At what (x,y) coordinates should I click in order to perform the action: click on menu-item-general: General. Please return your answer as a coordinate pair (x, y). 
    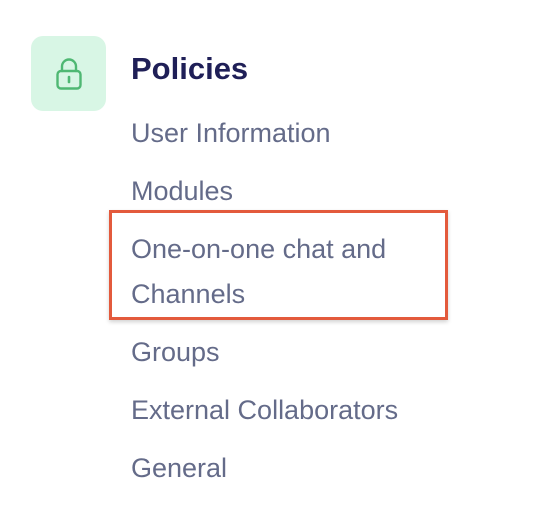
    Looking at the image, I should click on (179, 468).